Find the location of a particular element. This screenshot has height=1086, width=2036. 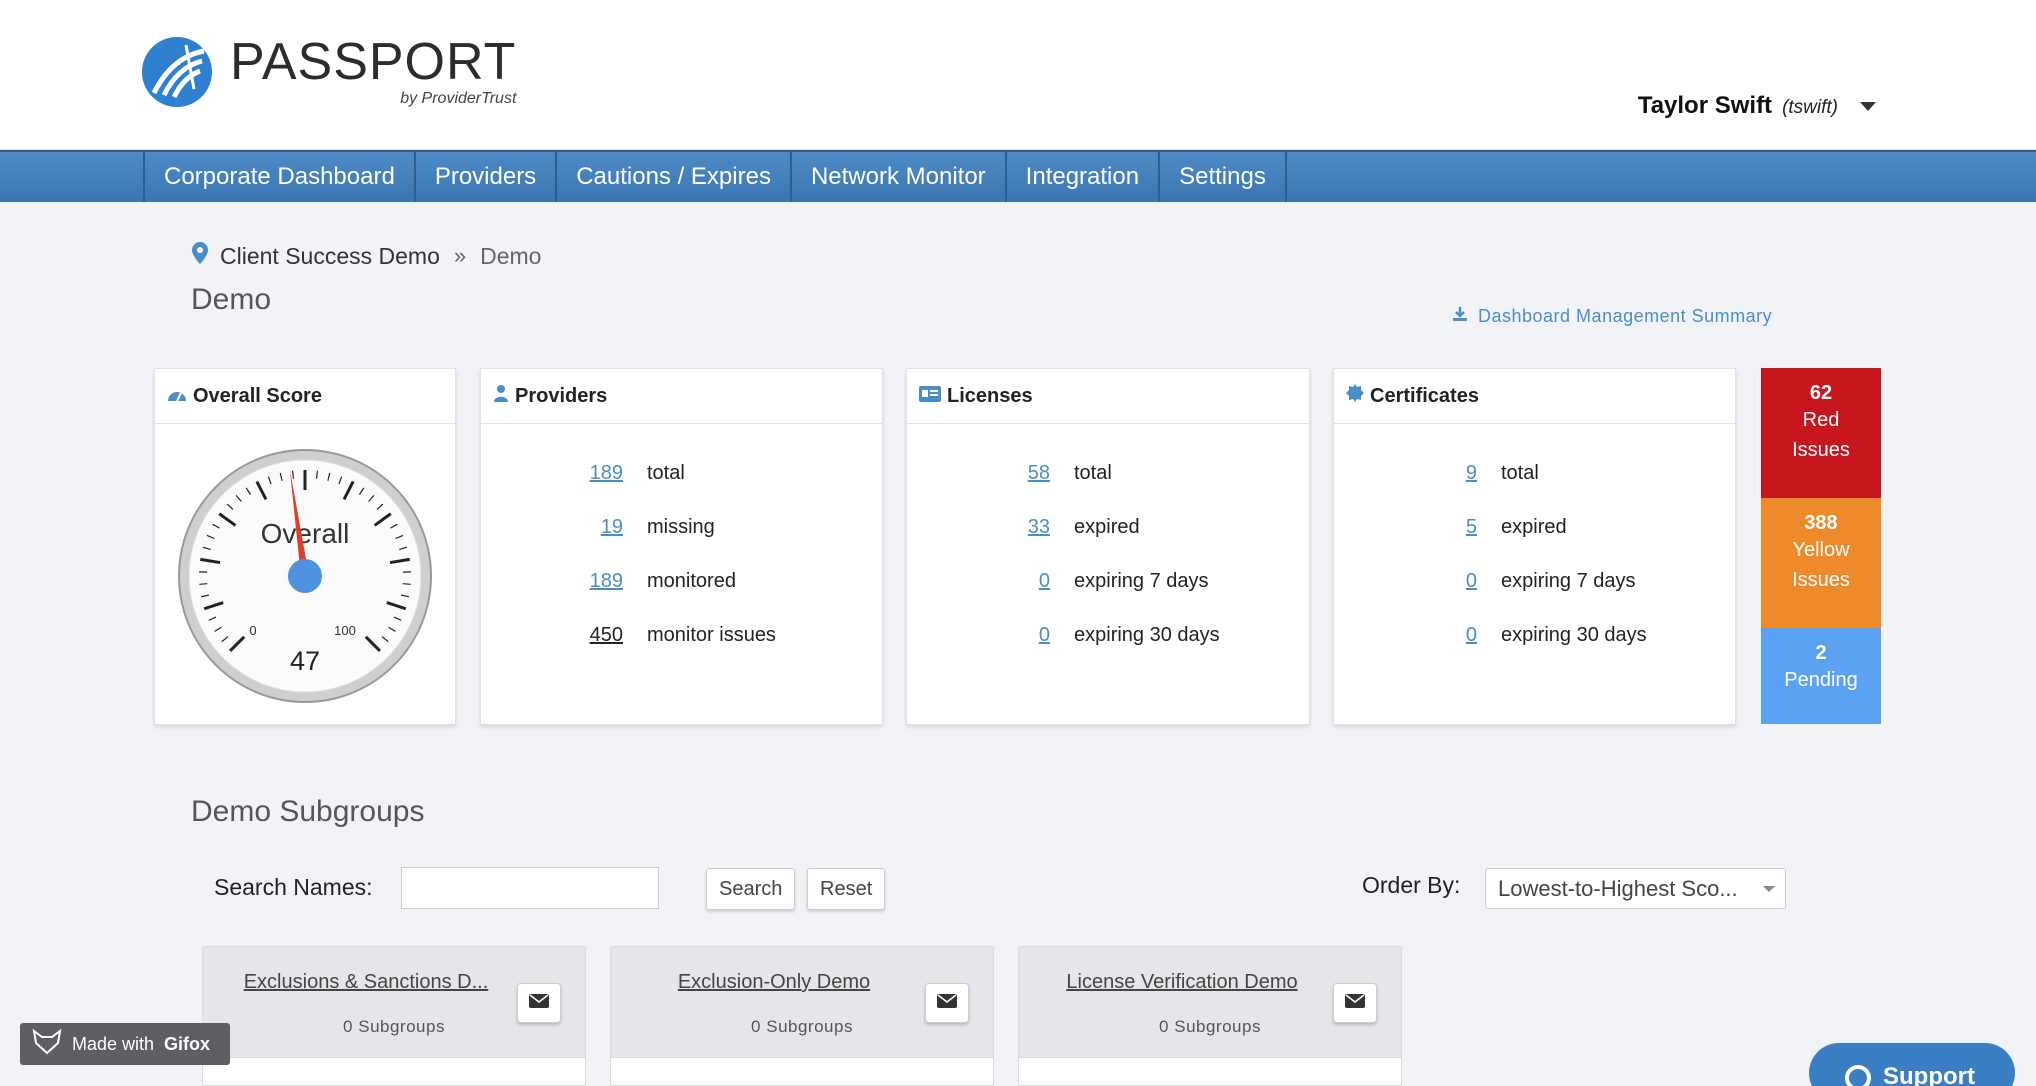

gauge-hub is located at coordinates (305, 576).